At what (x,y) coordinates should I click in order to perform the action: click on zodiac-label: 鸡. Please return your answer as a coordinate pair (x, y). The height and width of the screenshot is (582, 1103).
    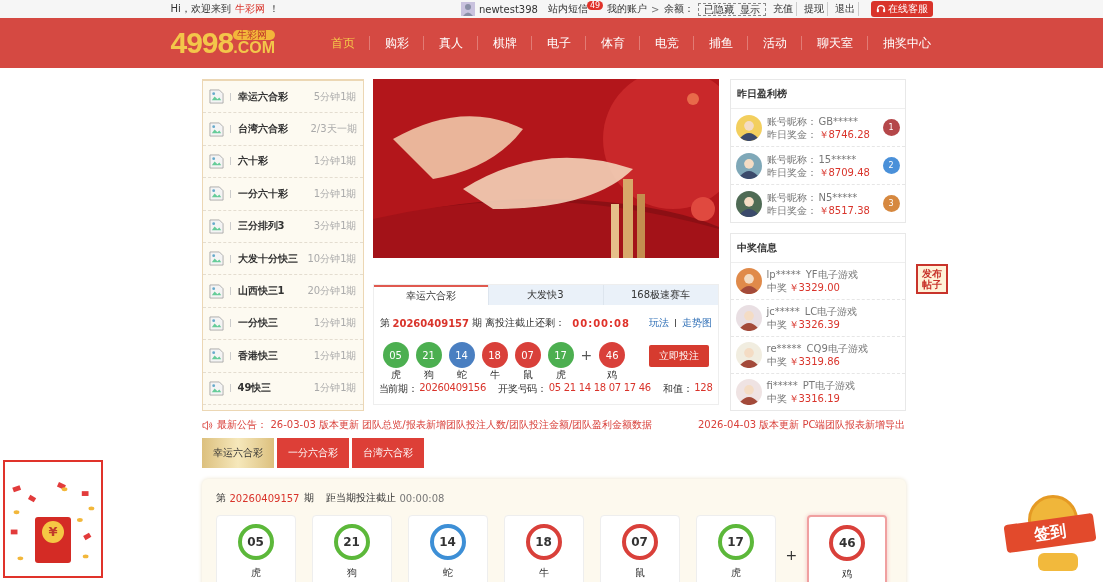
    Looking at the image, I should click on (612, 374).